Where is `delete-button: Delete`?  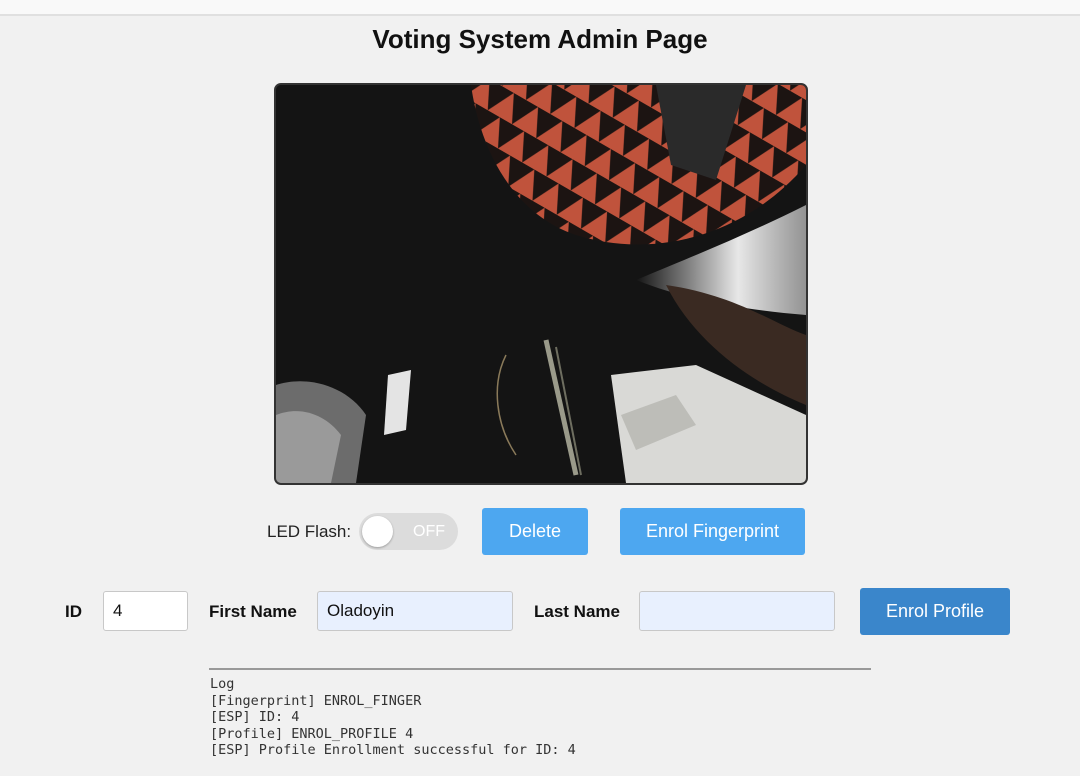
delete-button: Delete is located at coordinates (535, 531).